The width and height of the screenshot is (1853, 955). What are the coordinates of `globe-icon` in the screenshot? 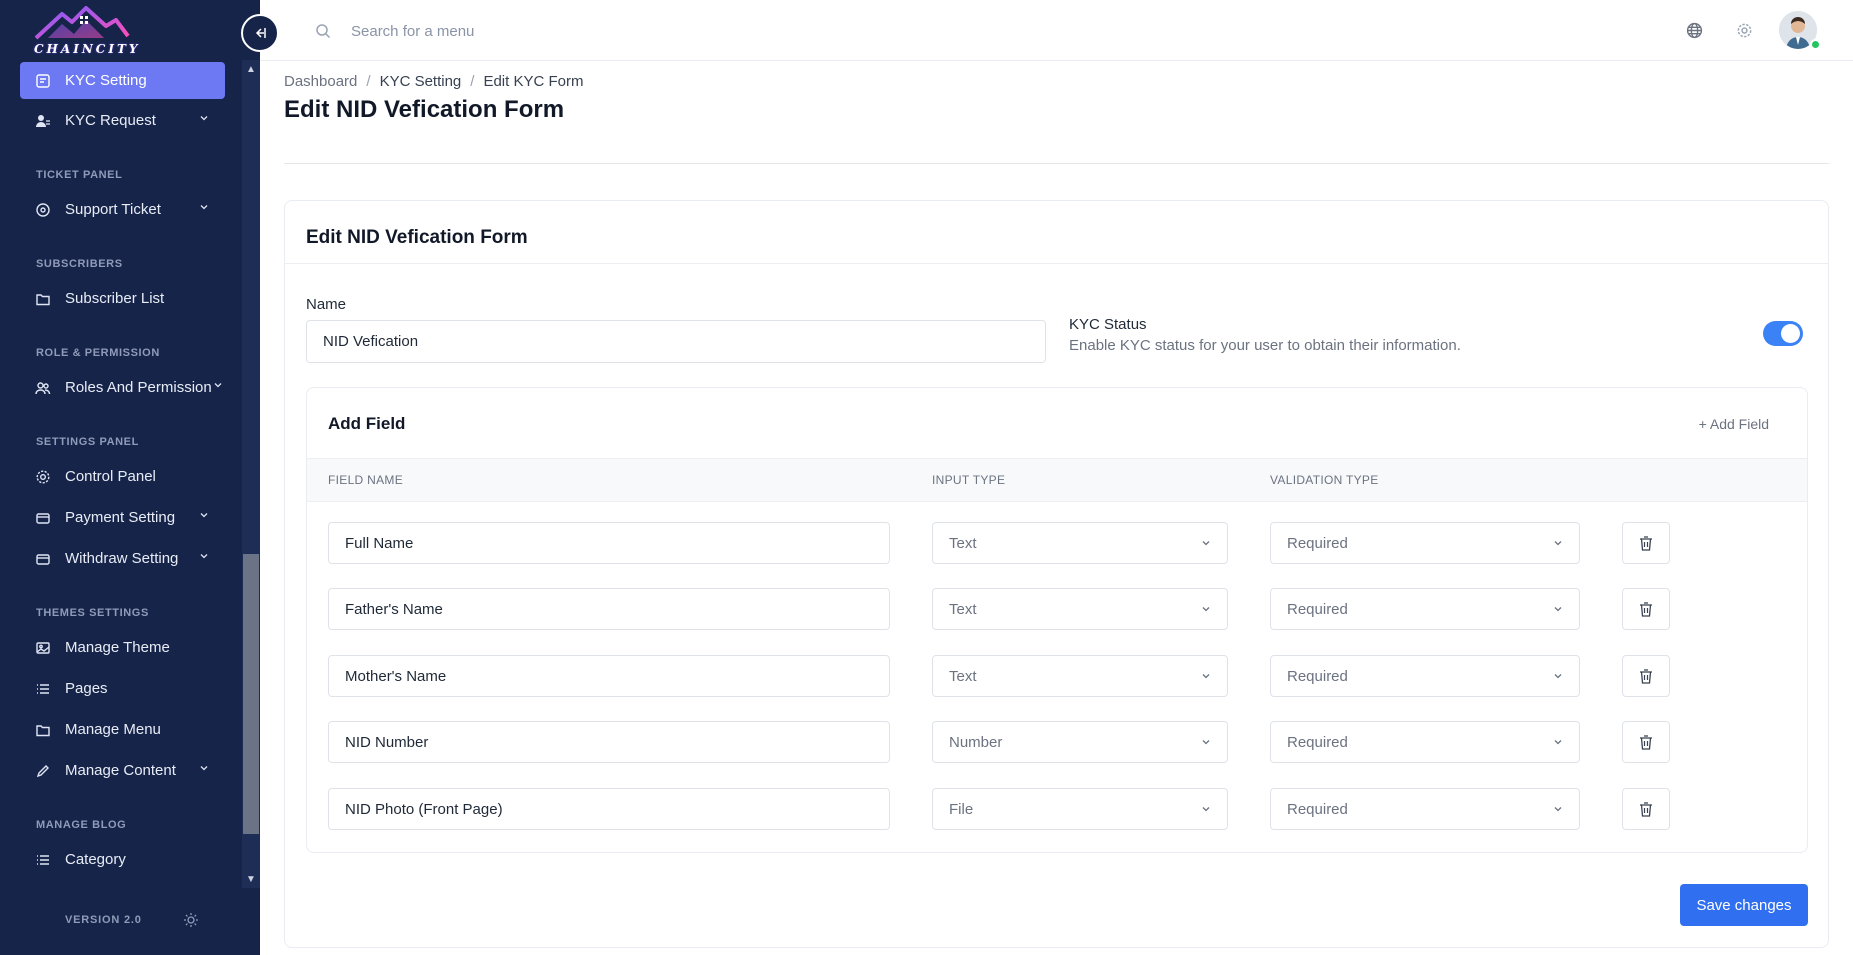 It's located at (1694, 30).